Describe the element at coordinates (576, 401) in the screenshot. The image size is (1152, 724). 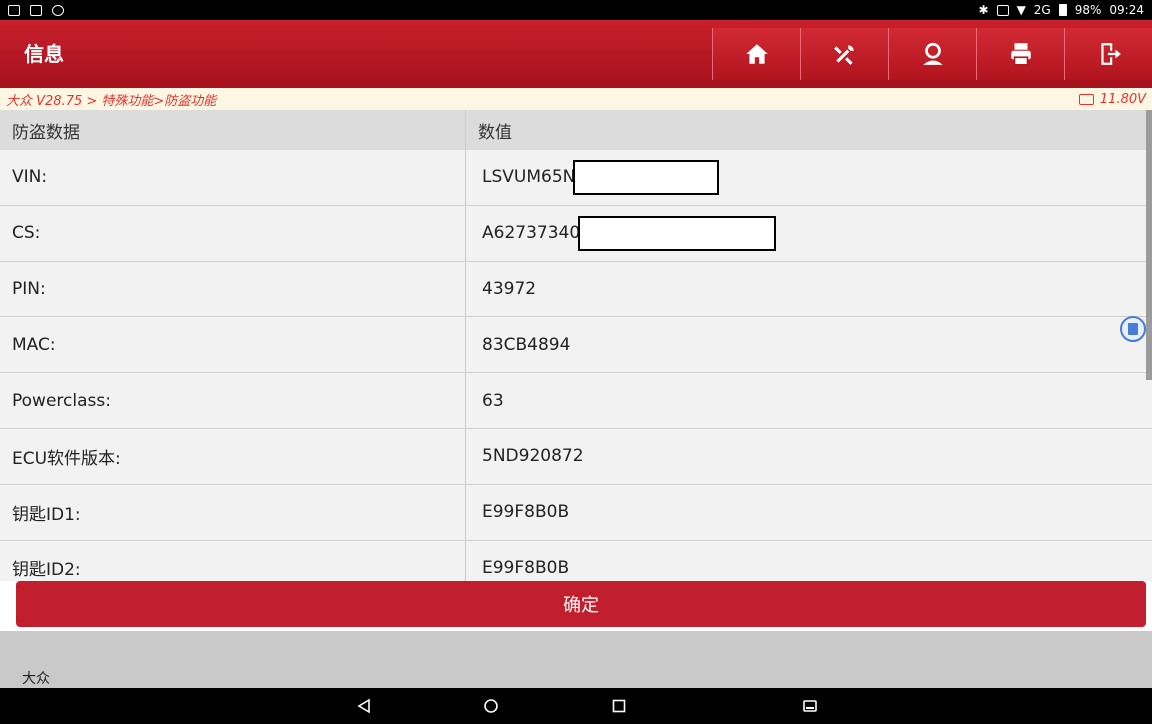
I see `table-row: Powerclass: 63` at that location.